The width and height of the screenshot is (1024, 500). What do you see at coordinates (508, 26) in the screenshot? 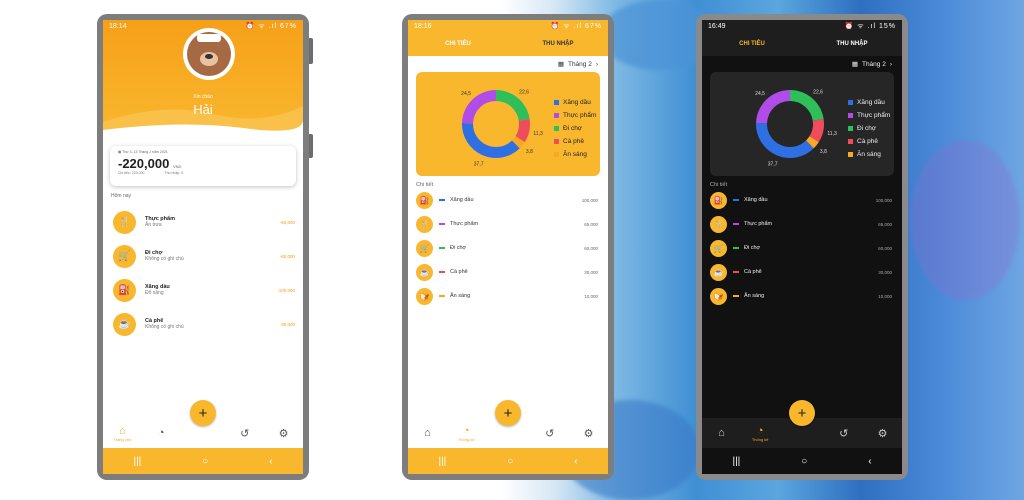
I see `status-bar: 18:16 ⏰ ᯤ .ıl 67%` at bounding box center [508, 26].